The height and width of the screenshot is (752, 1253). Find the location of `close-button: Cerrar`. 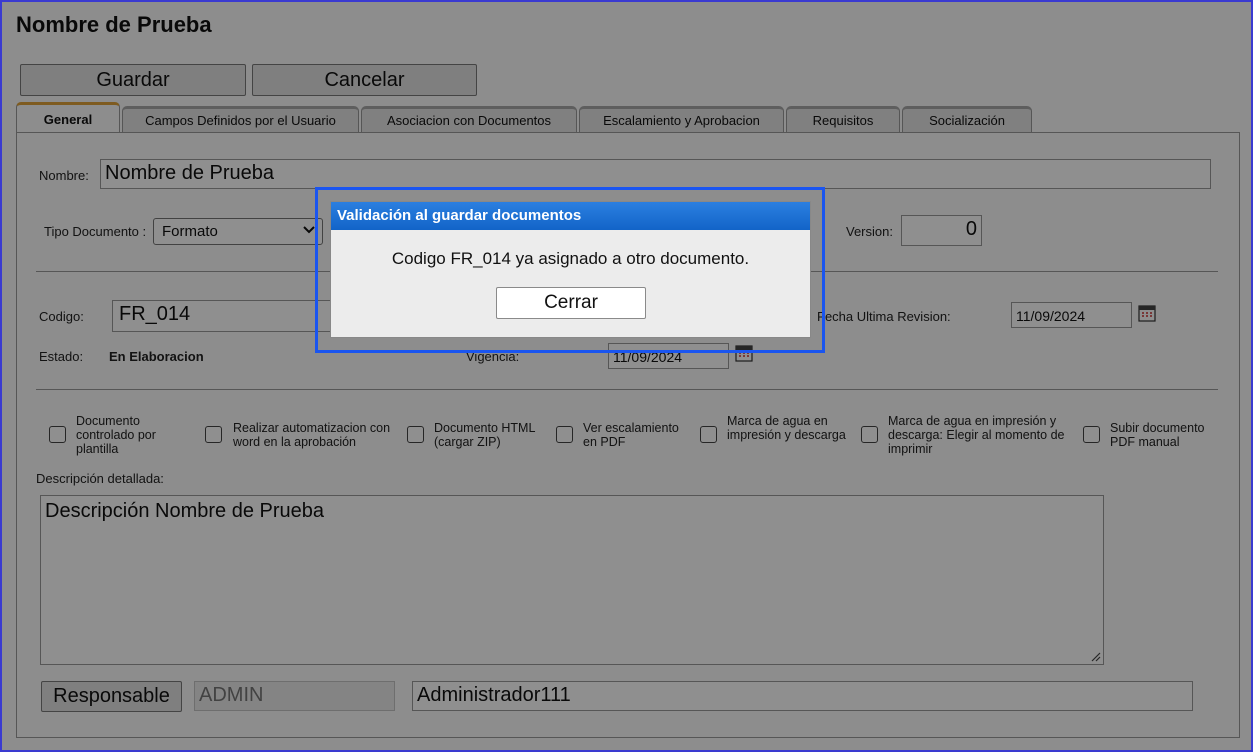

close-button: Cerrar is located at coordinates (571, 303).